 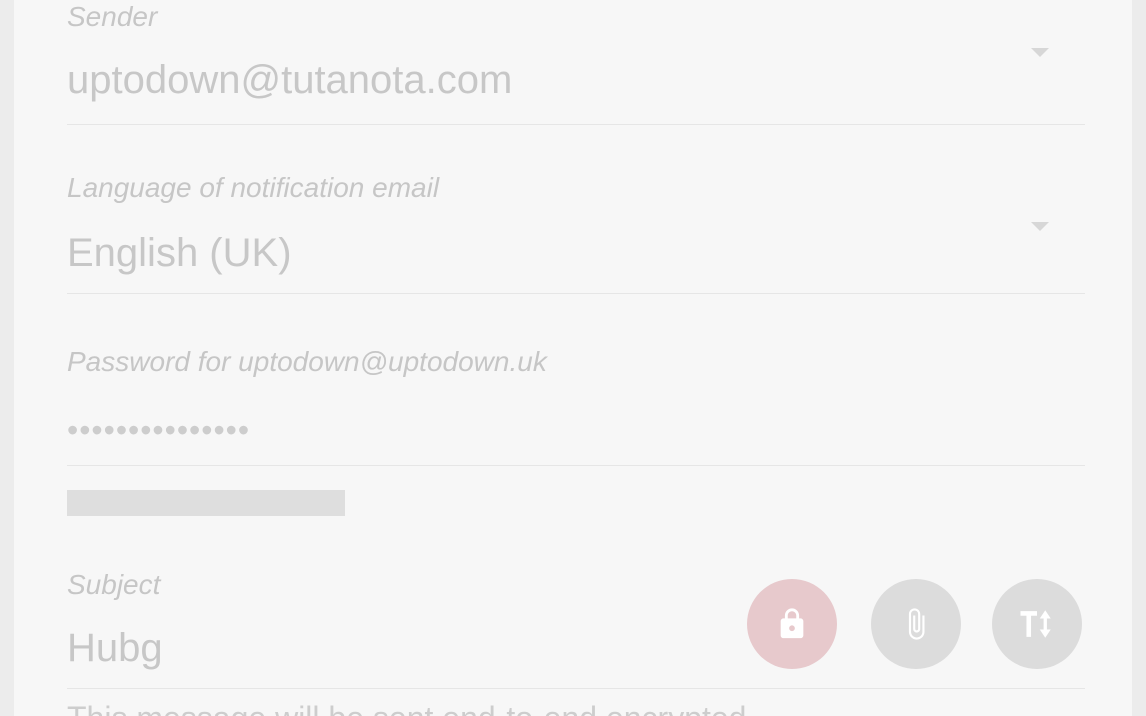 I want to click on notification-language-value: English (UK), so click(x=179, y=253).